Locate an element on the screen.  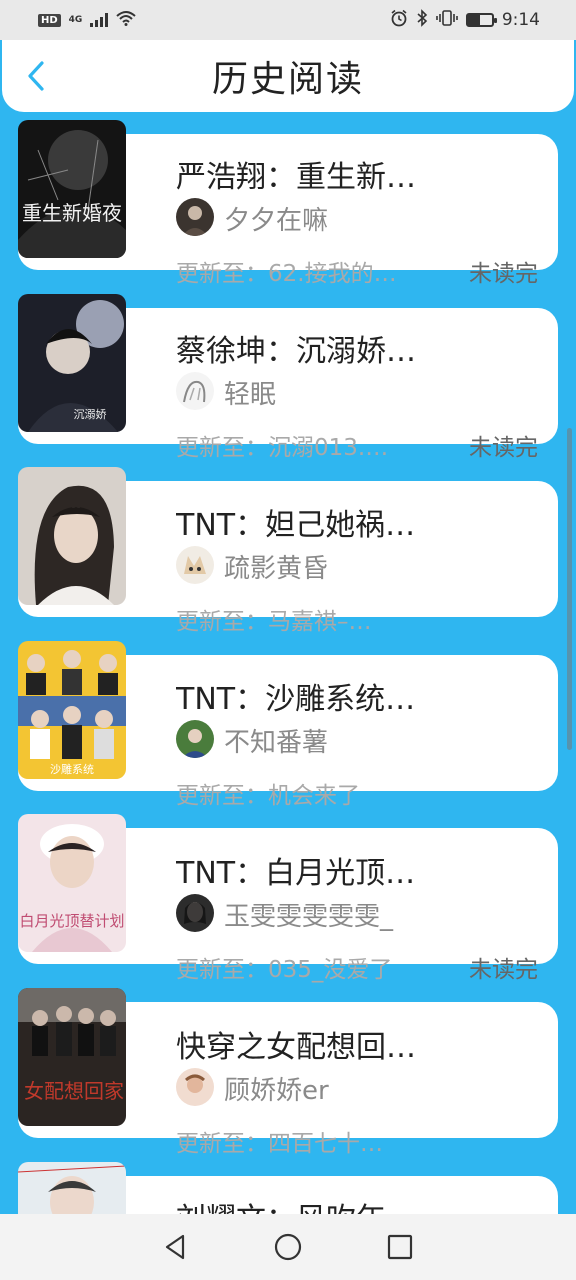
author-name: 顾娇娇er is located at coordinates (276, 1091).